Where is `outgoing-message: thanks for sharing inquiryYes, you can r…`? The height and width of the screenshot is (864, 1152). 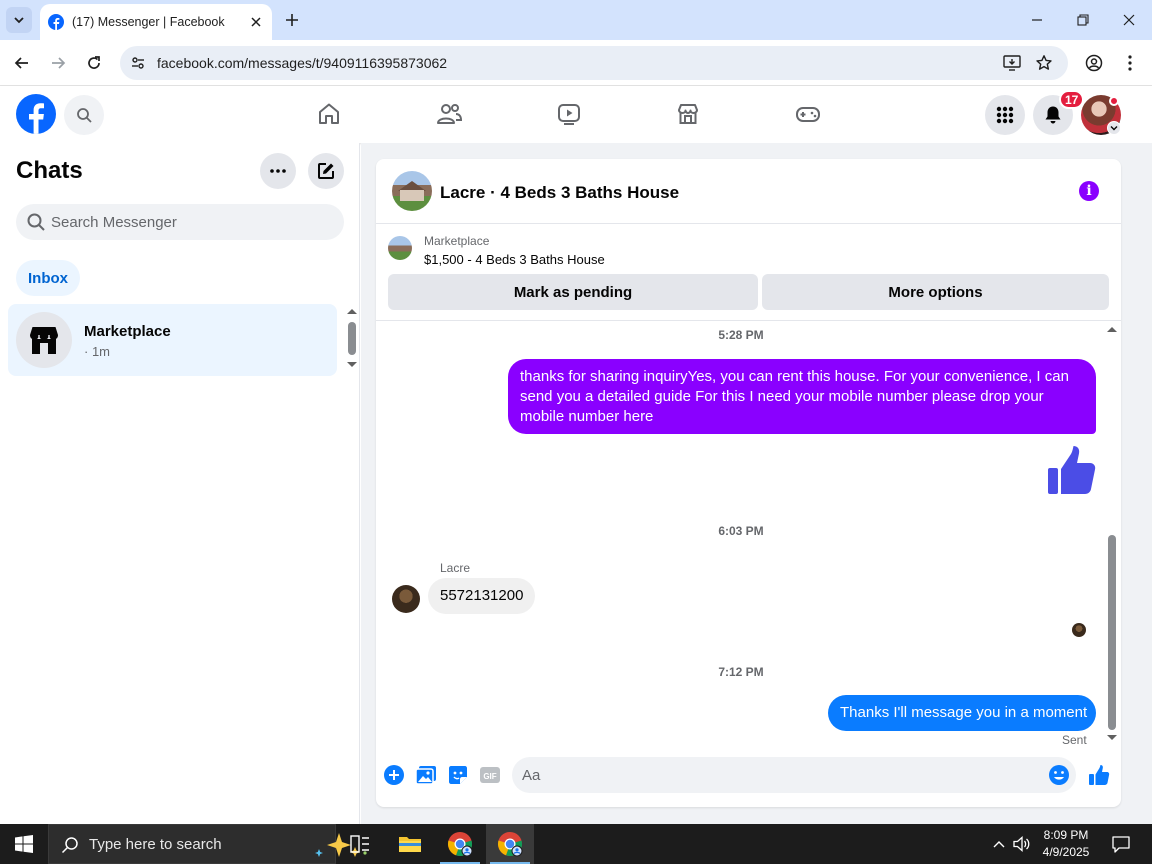
outgoing-message: thanks for sharing inquiryYes, you can r… is located at coordinates (802, 396).